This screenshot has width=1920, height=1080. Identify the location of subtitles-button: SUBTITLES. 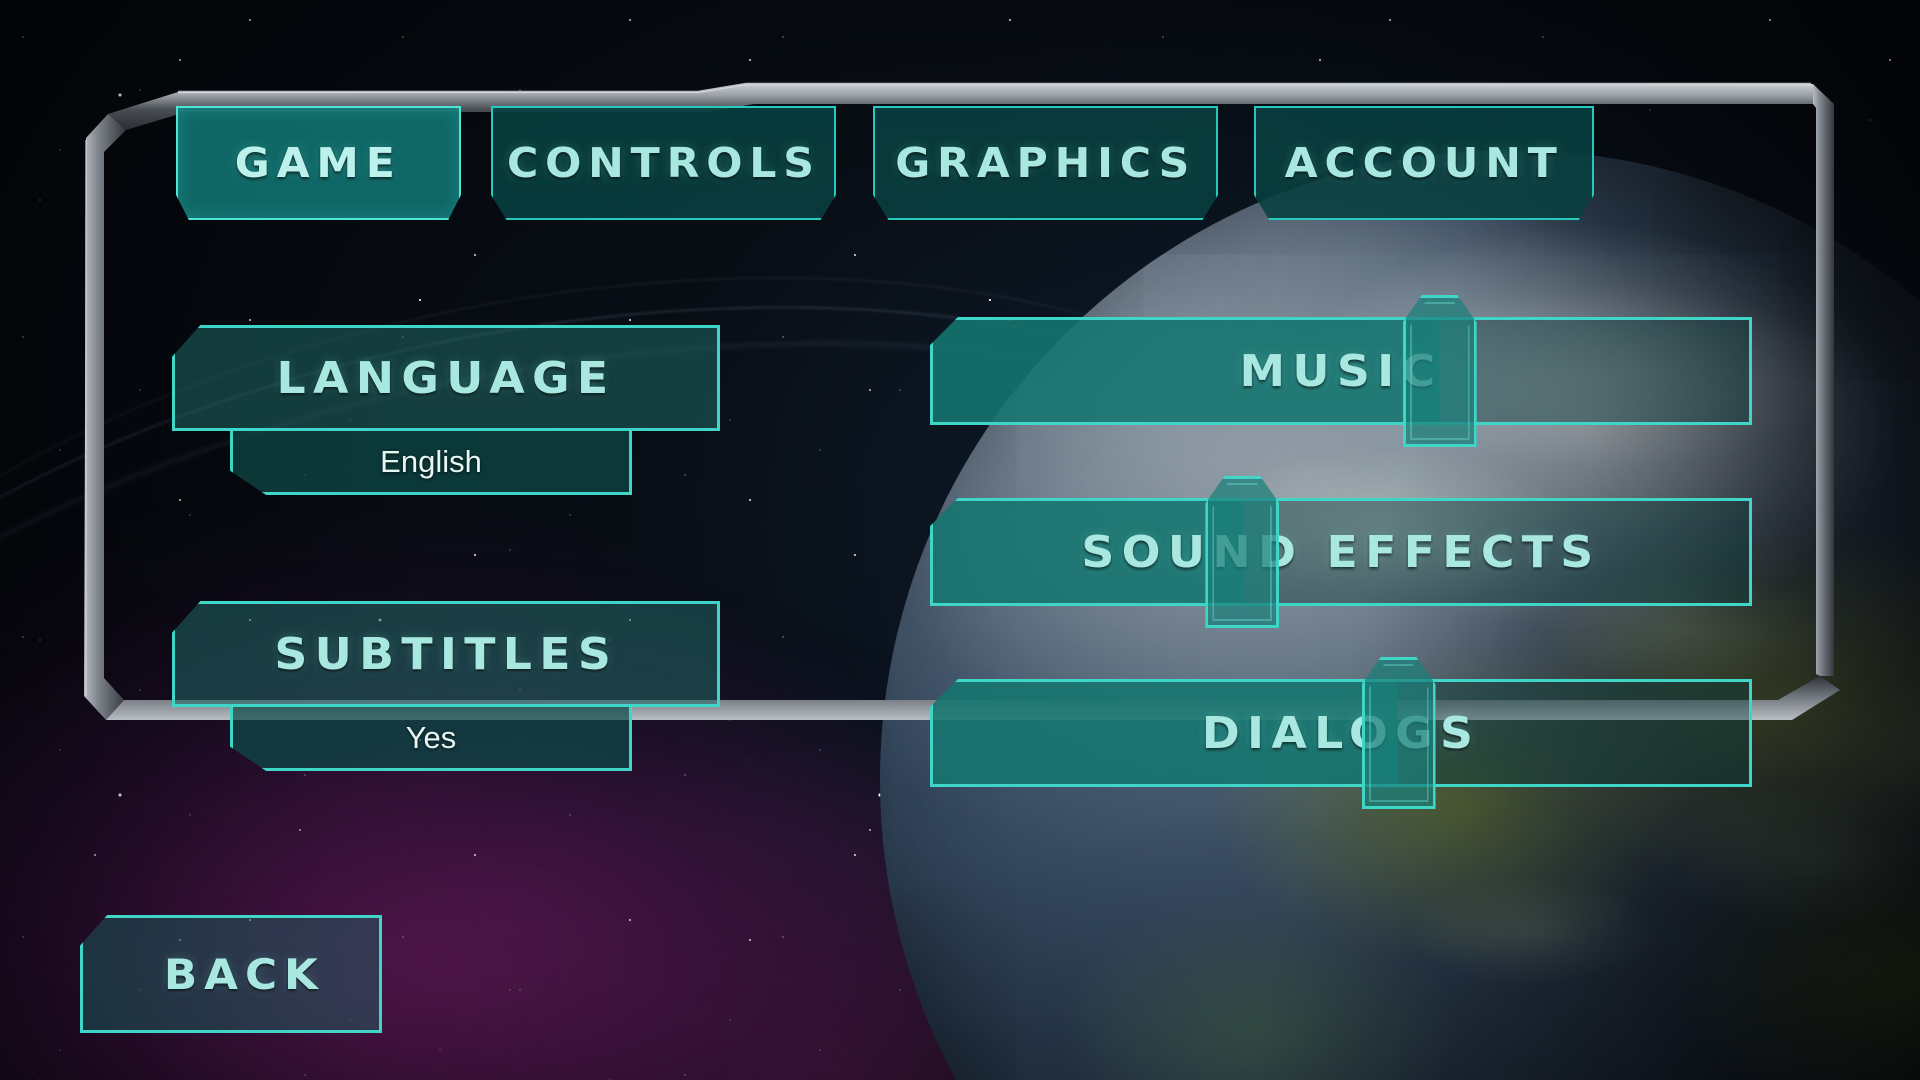
(446, 654).